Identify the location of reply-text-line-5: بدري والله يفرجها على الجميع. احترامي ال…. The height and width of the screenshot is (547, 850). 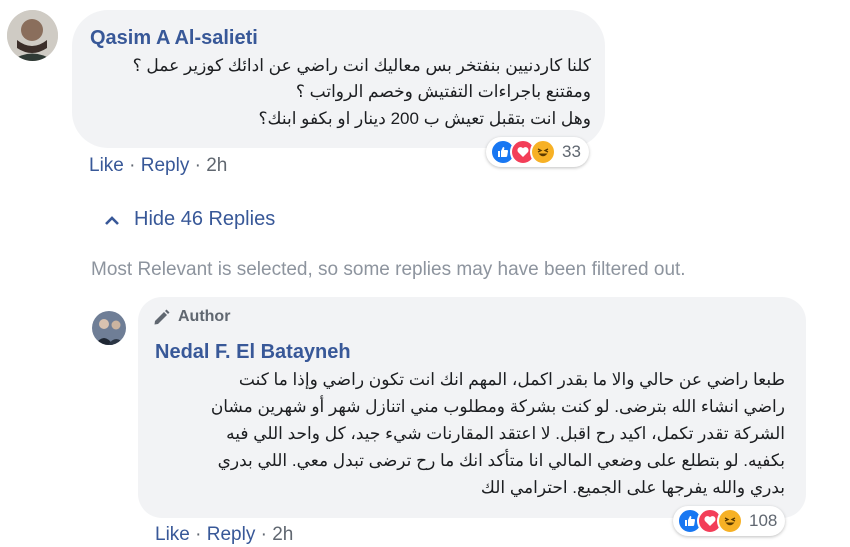
(632, 487).